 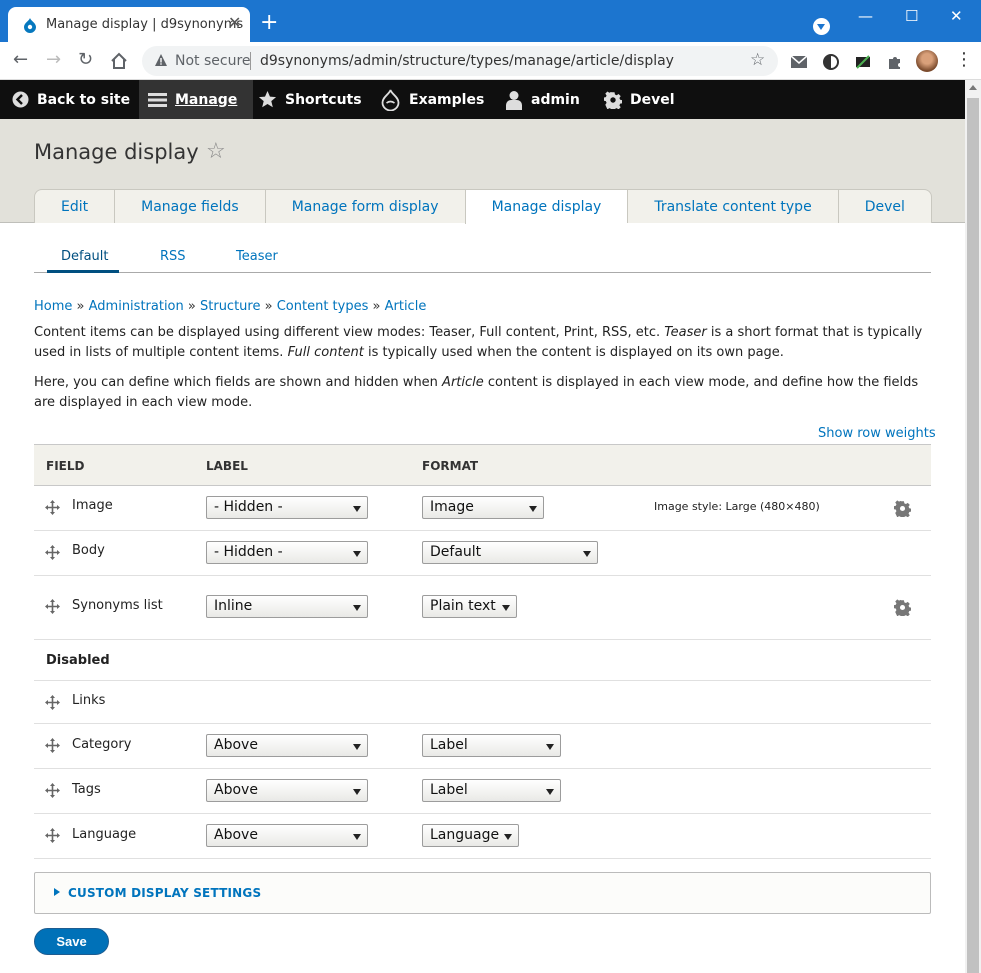 What do you see at coordinates (57, 892) in the screenshot?
I see `expand-triangle-icon` at bounding box center [57, 892].